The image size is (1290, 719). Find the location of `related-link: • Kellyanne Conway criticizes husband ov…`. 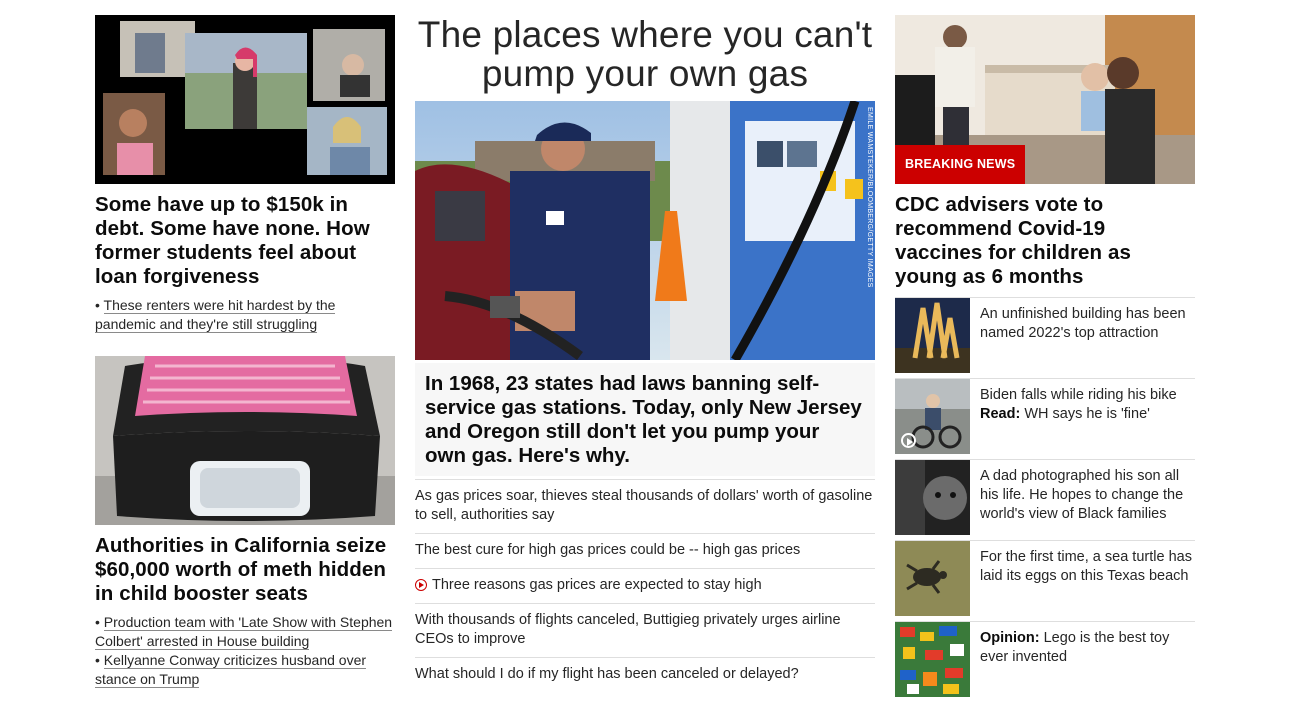

related-link: • Kellyanne Conway criticizes husband ov… is located at coordinates (245, 670).